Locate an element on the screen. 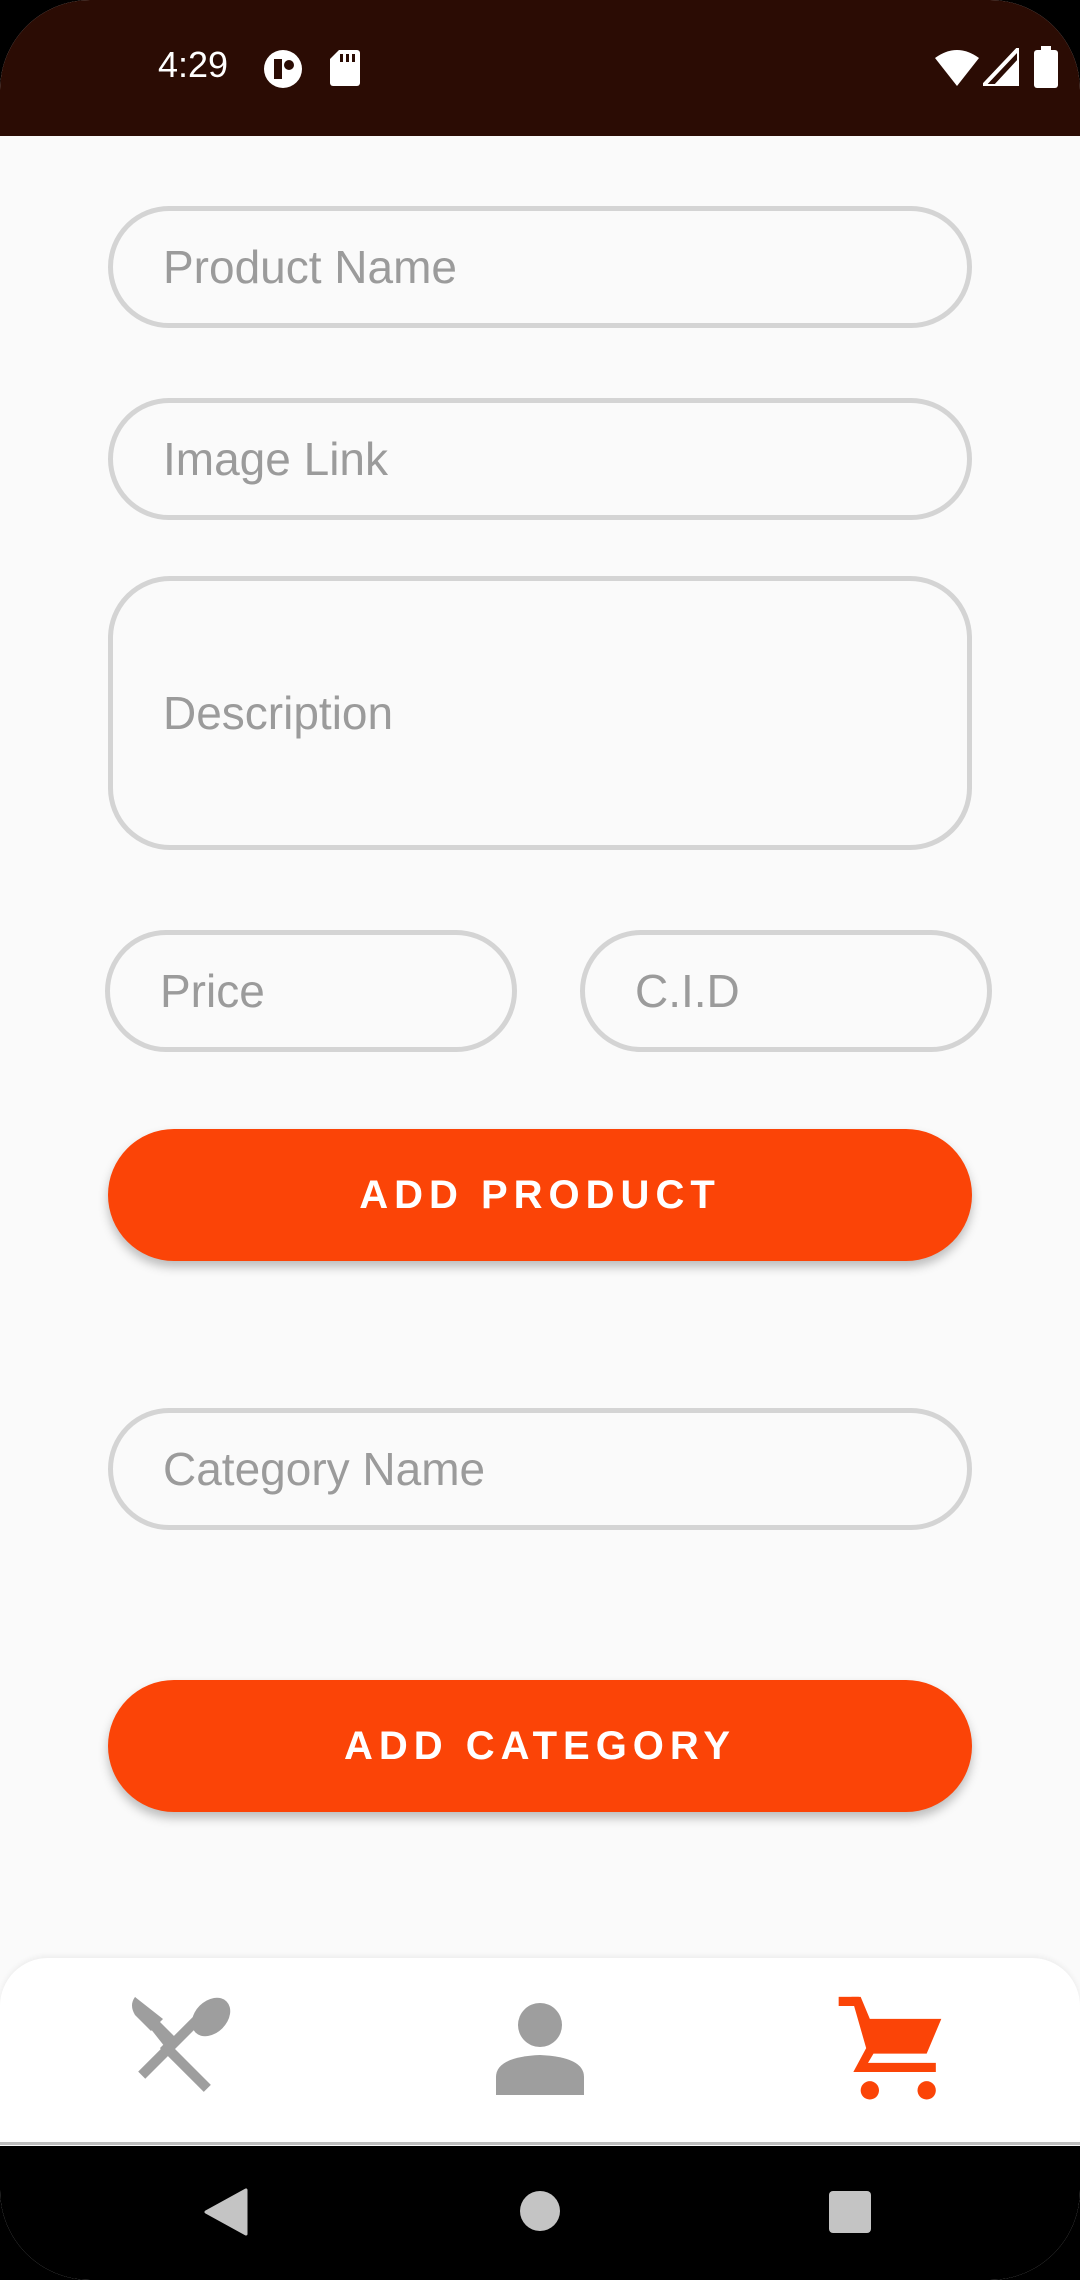  status-bar: 4:29 is located at coordinates (540, 68).